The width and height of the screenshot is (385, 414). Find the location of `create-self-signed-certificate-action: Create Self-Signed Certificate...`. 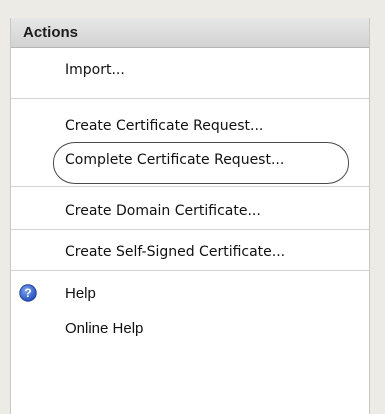

create-self-signed-certificate-action: Create Self-Signed Certificate... is located at coordinates (175, 252).